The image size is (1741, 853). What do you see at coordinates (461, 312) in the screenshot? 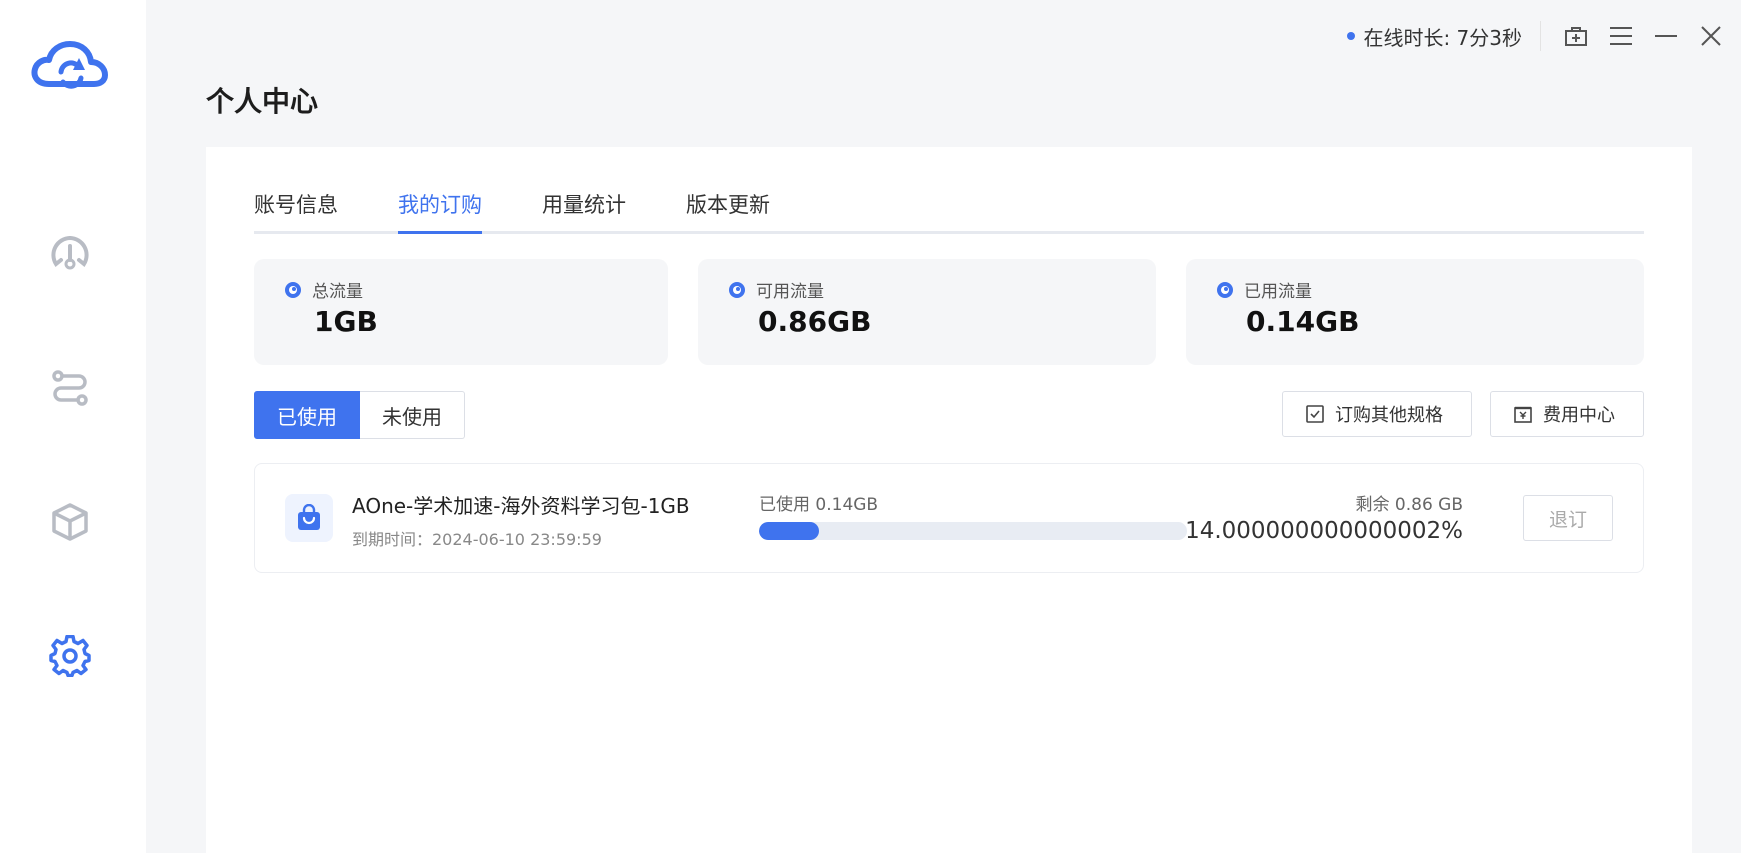
I see `stat-total-traffic: 总流量 1GB` at bounding box center [461, 312].